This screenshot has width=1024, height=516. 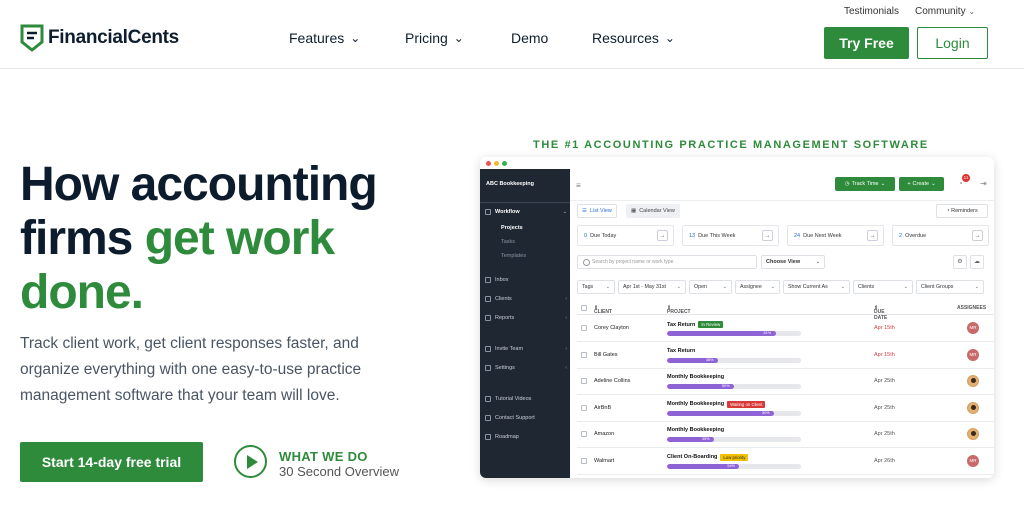 What do you see at coordinates (526, 212) in the screenshot?
I see `sidebar-item-workflow: Workflow ⌄` at bounding box center [526, 212].